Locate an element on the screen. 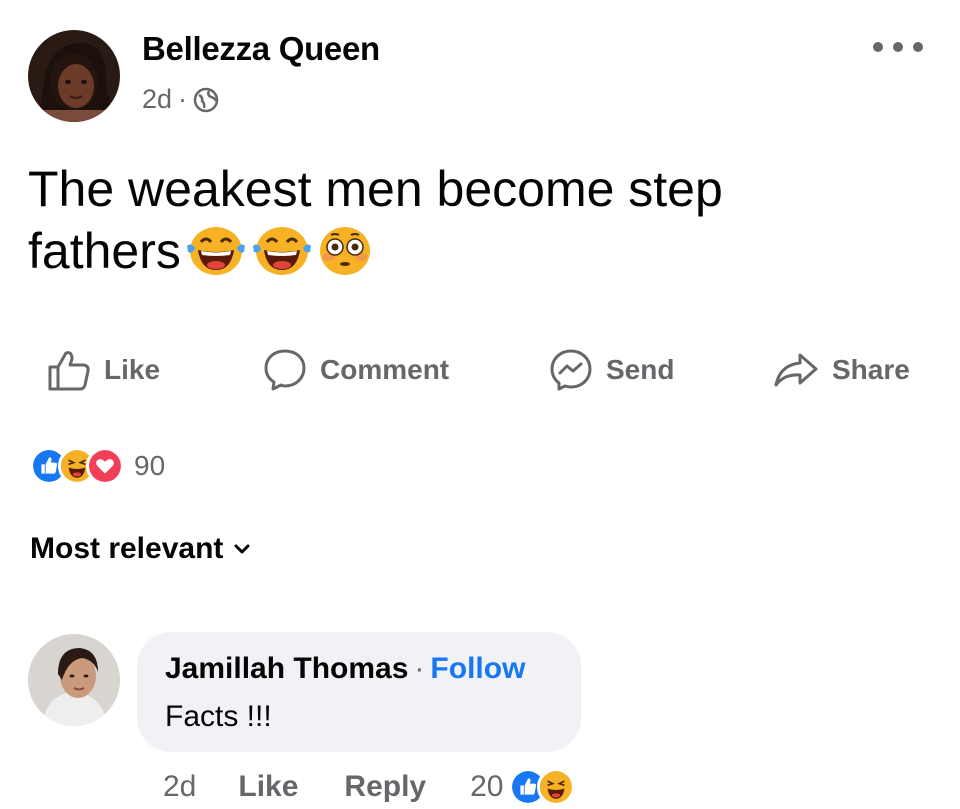 This screenshot has width=960, height=809. post-meta: 2d · is located at coordinates (180, 99).